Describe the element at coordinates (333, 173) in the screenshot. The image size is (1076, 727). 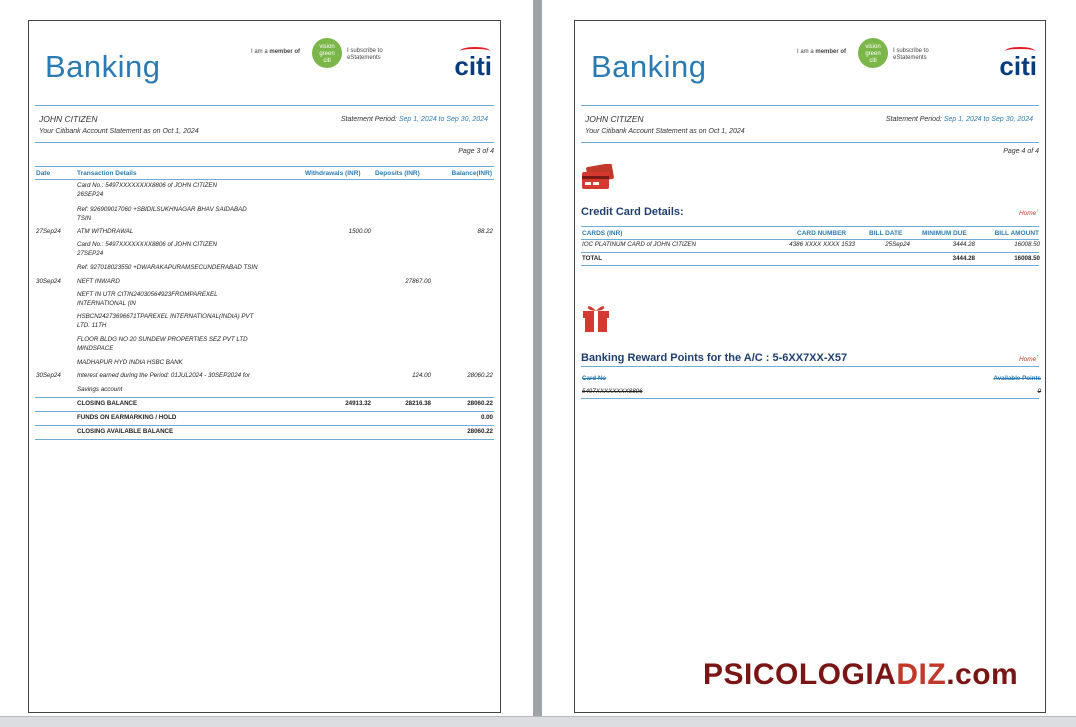
I see `col-withdrawals: Withdrawals (INR)` at that location.